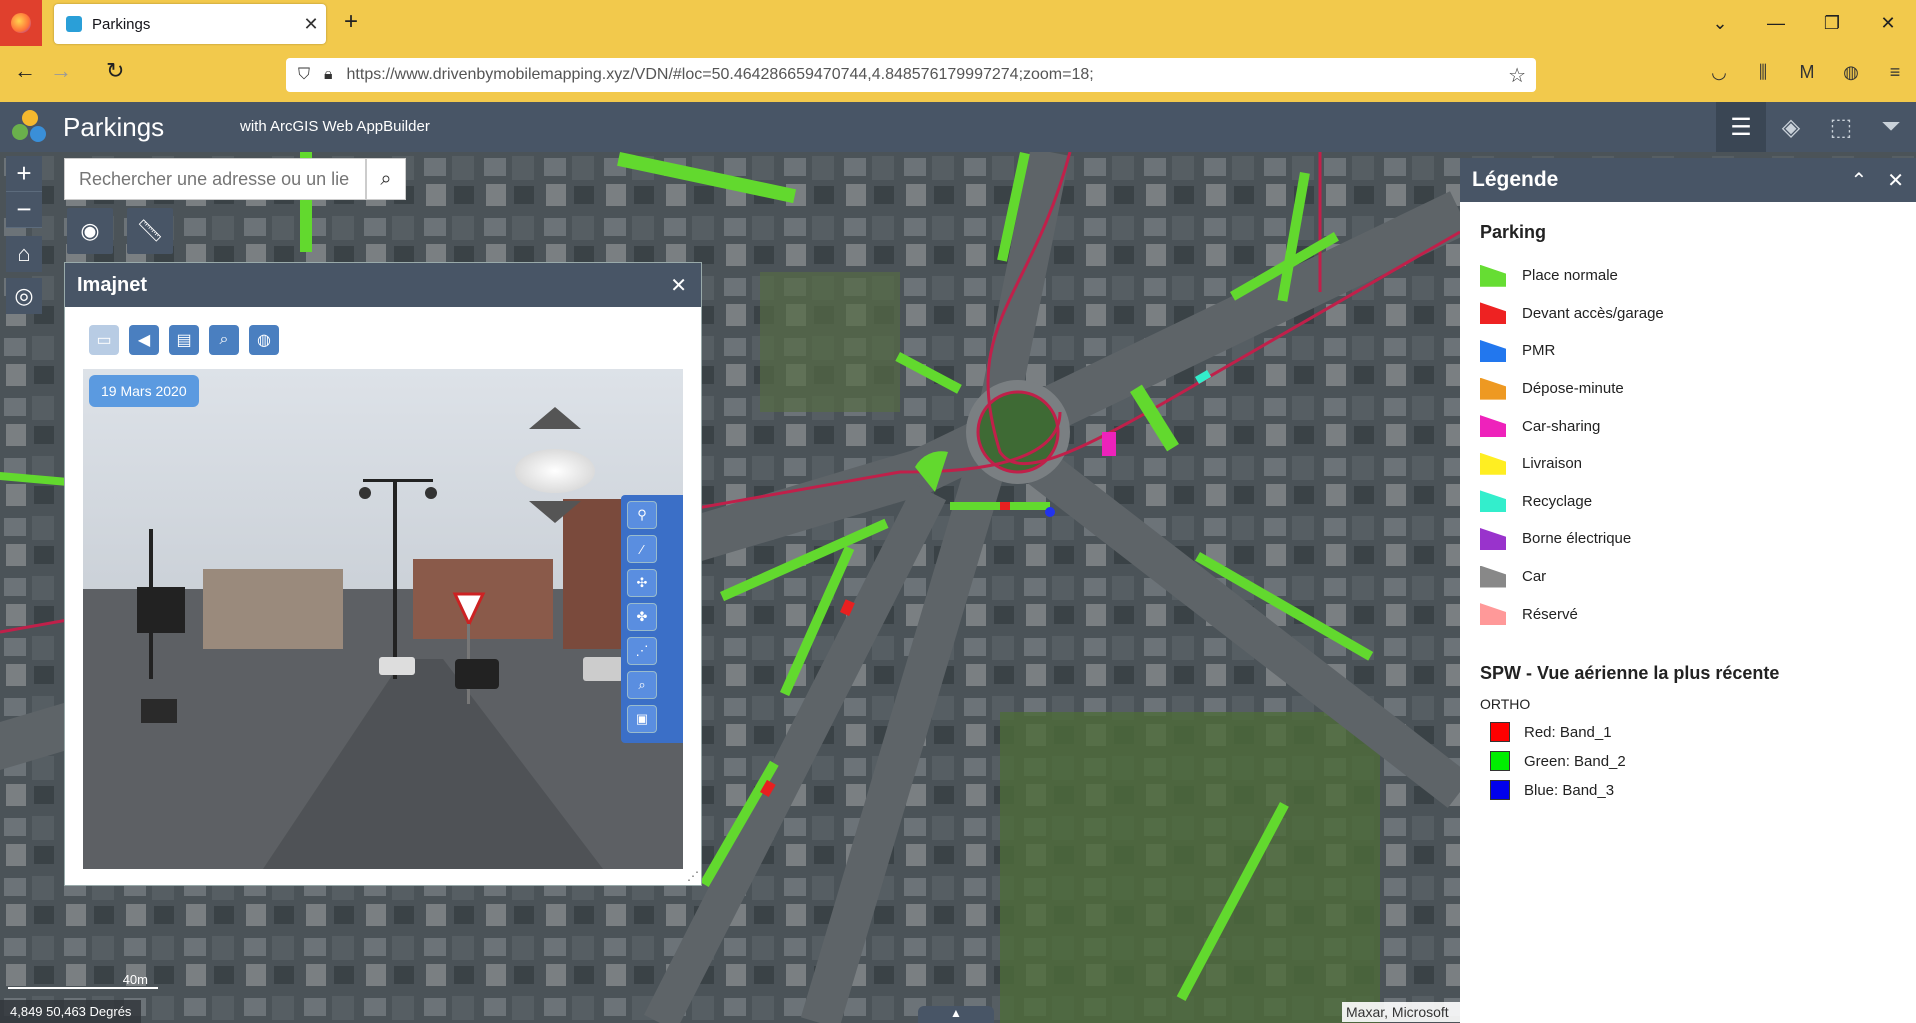  I want to click on legend-item: Devant accès/garage, so click(1688, 314).